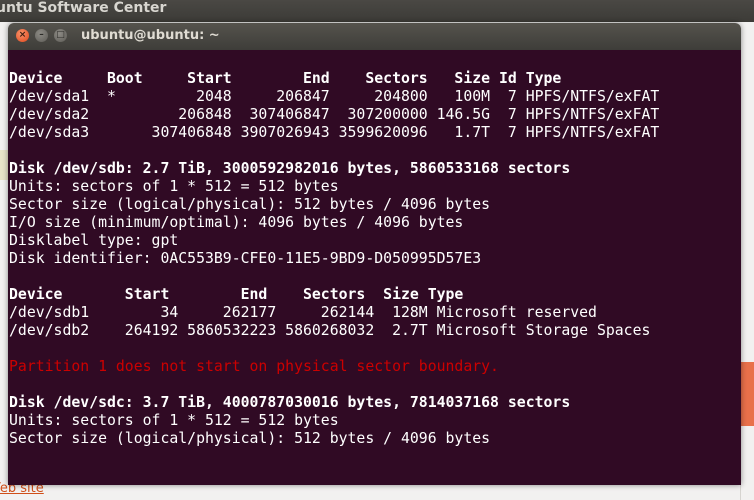  What do you see at coordinates (747, 394) in the screenshot?
I see `background-accent-panel` at bounding box center [747, 394].